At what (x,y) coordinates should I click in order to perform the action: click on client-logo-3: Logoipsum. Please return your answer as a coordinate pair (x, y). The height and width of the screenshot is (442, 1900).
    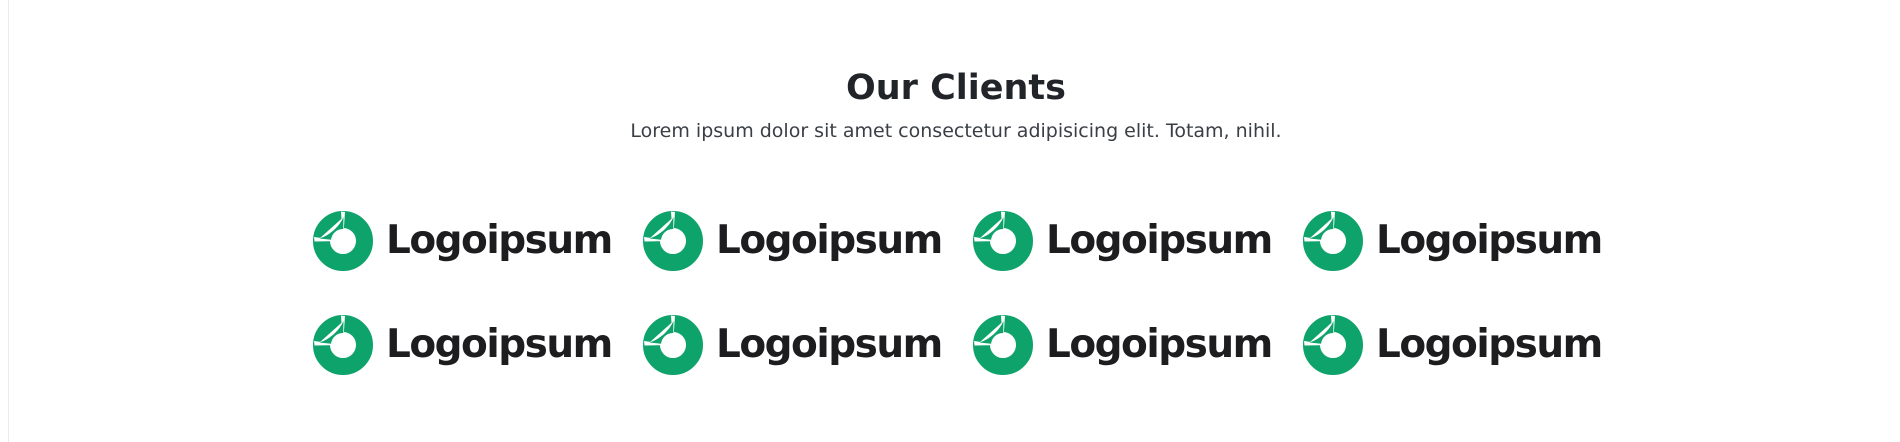
    Looking at the image, I should click on (1137, 241).